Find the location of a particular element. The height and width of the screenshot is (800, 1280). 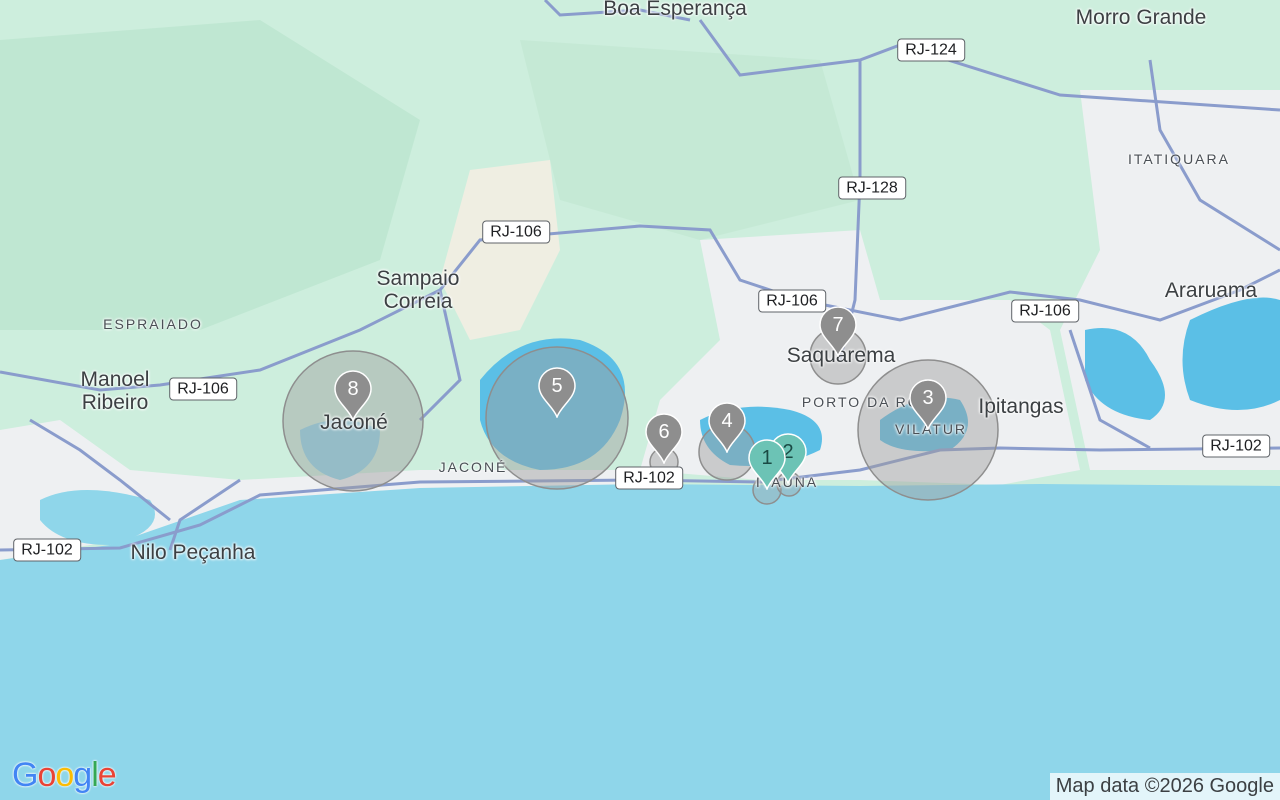

map-marker-8: 8 is located at coordinates (353, 394).